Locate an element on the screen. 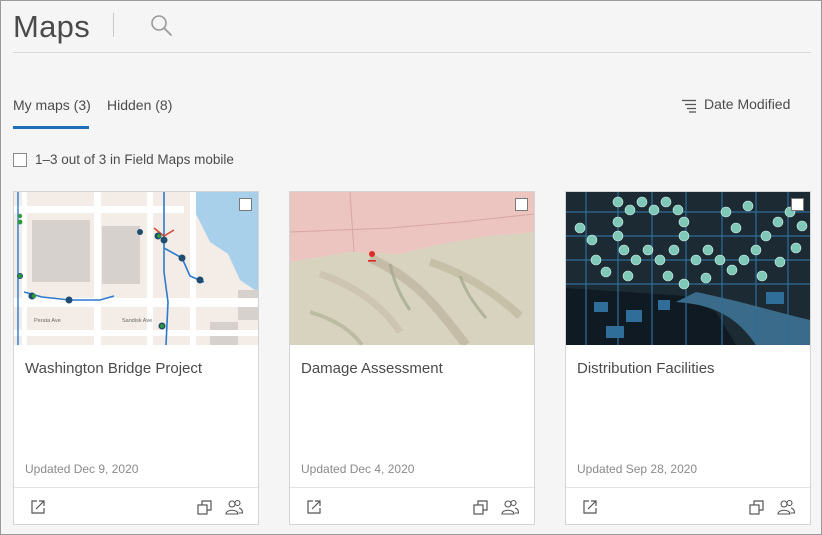 The image size is (822, 535). street-label: Perata Ave is located at coordinates (47, 321).